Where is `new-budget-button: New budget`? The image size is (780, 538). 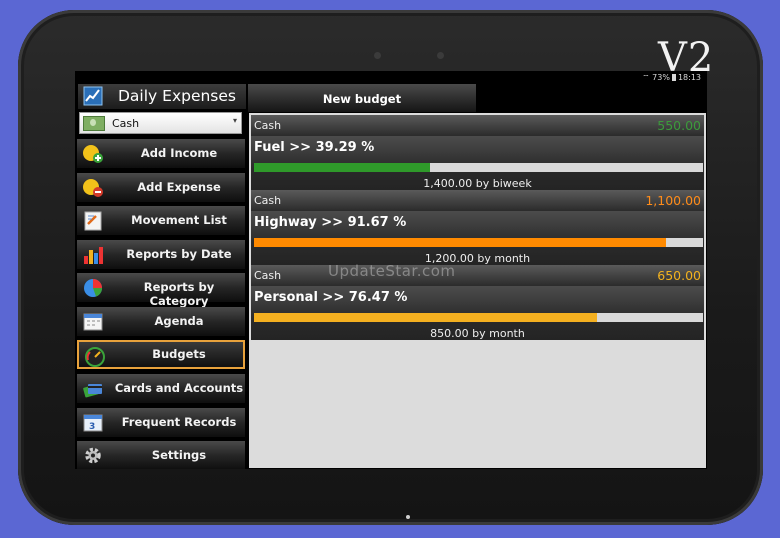
new-budget-button: New budget is located at coordinates (362, 98).